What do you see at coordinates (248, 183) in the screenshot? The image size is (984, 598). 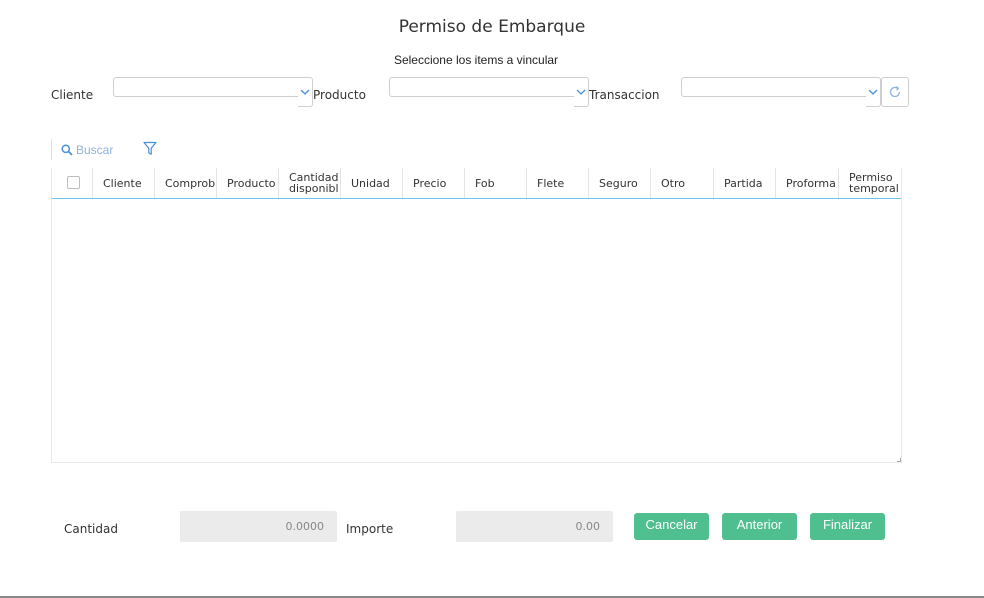 I see `column-header-producto: Producto` at bounding box center [248, 183].